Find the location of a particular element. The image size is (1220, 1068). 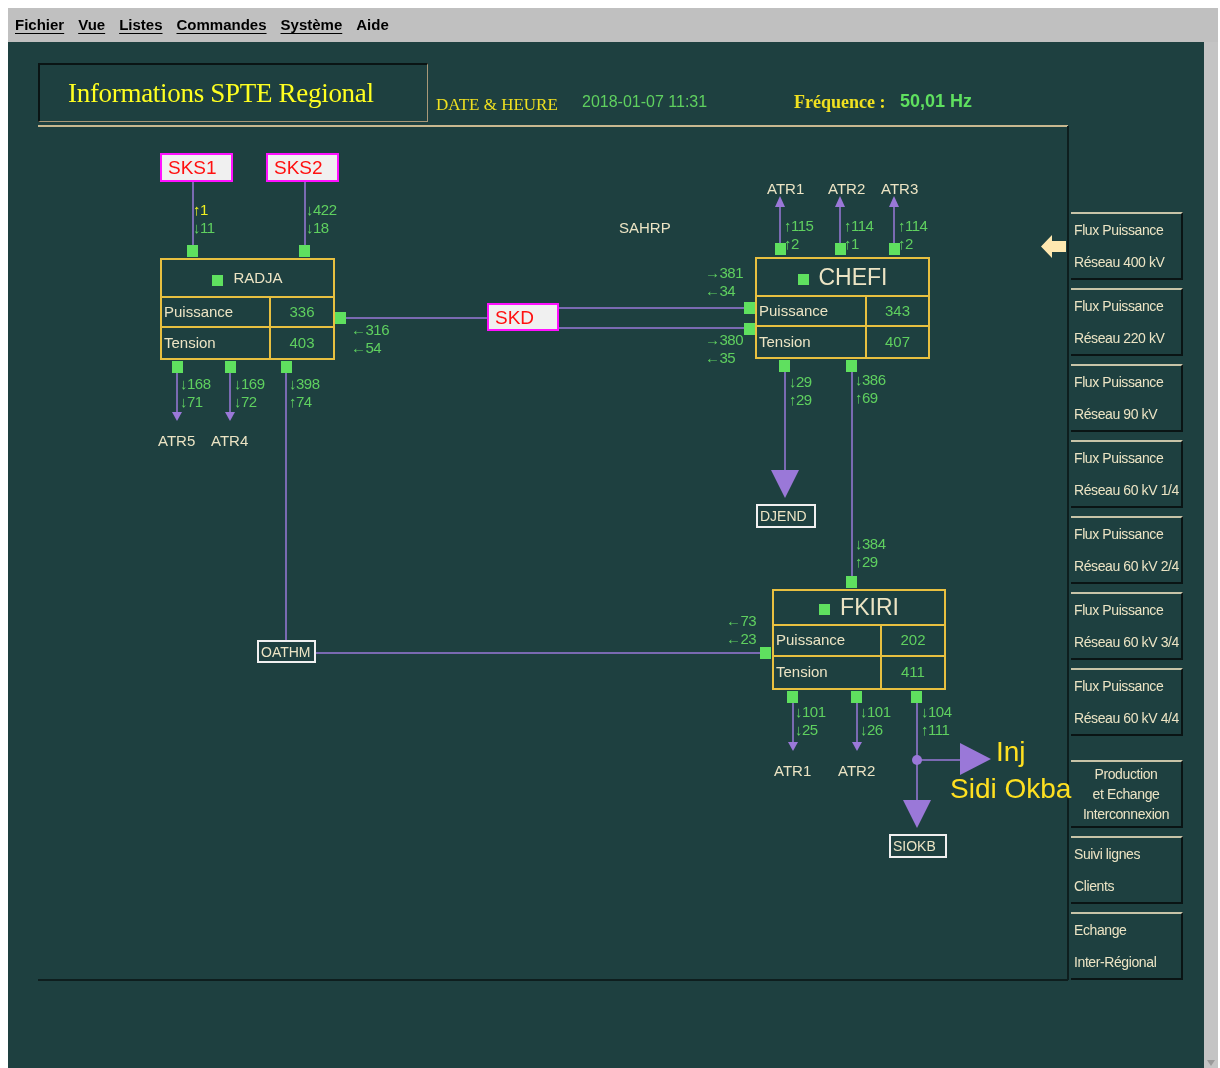

sidebar-button: Flux Puissance Réseau 60 kV 3/4 is located at coordinates (1127, 626).